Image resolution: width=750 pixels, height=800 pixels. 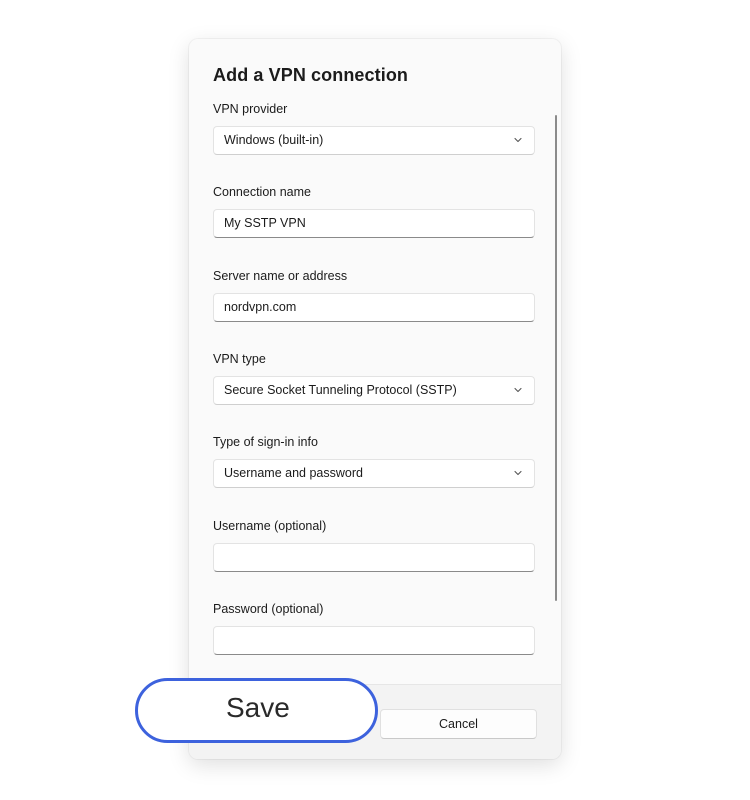 What do you see at coordinates (374, 557) in the screenshot?
I see `username-input` at bounding box center [374, 557].